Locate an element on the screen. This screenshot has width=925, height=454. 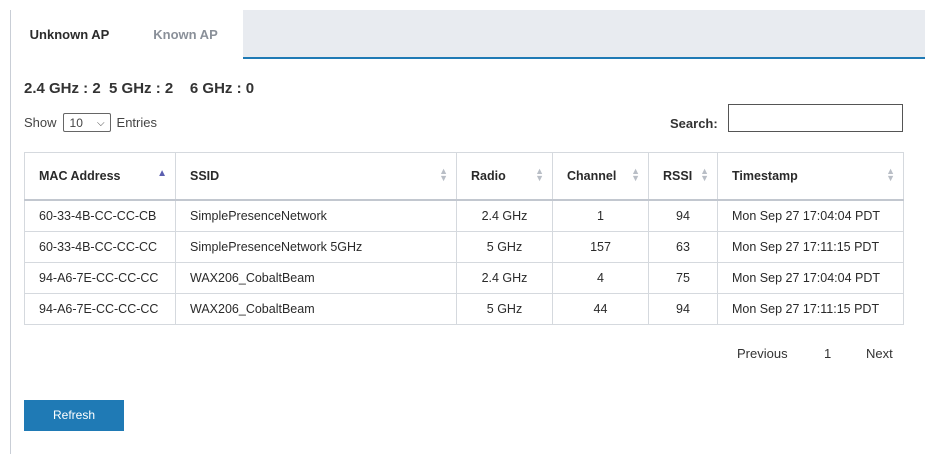
page-number-1: 1 is located at coordinates (827, 353).